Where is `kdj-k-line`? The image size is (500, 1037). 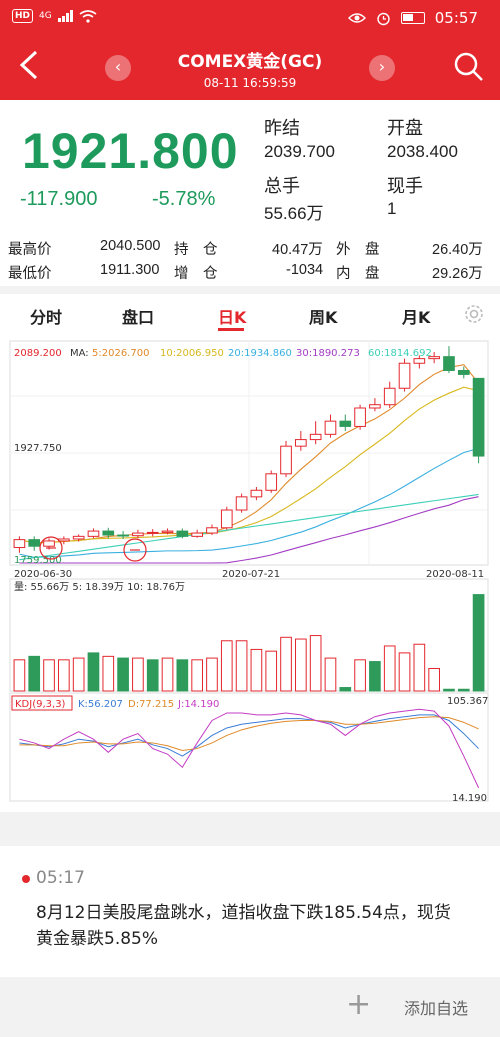 kdj-k-line is located at coordinates (249, 735).